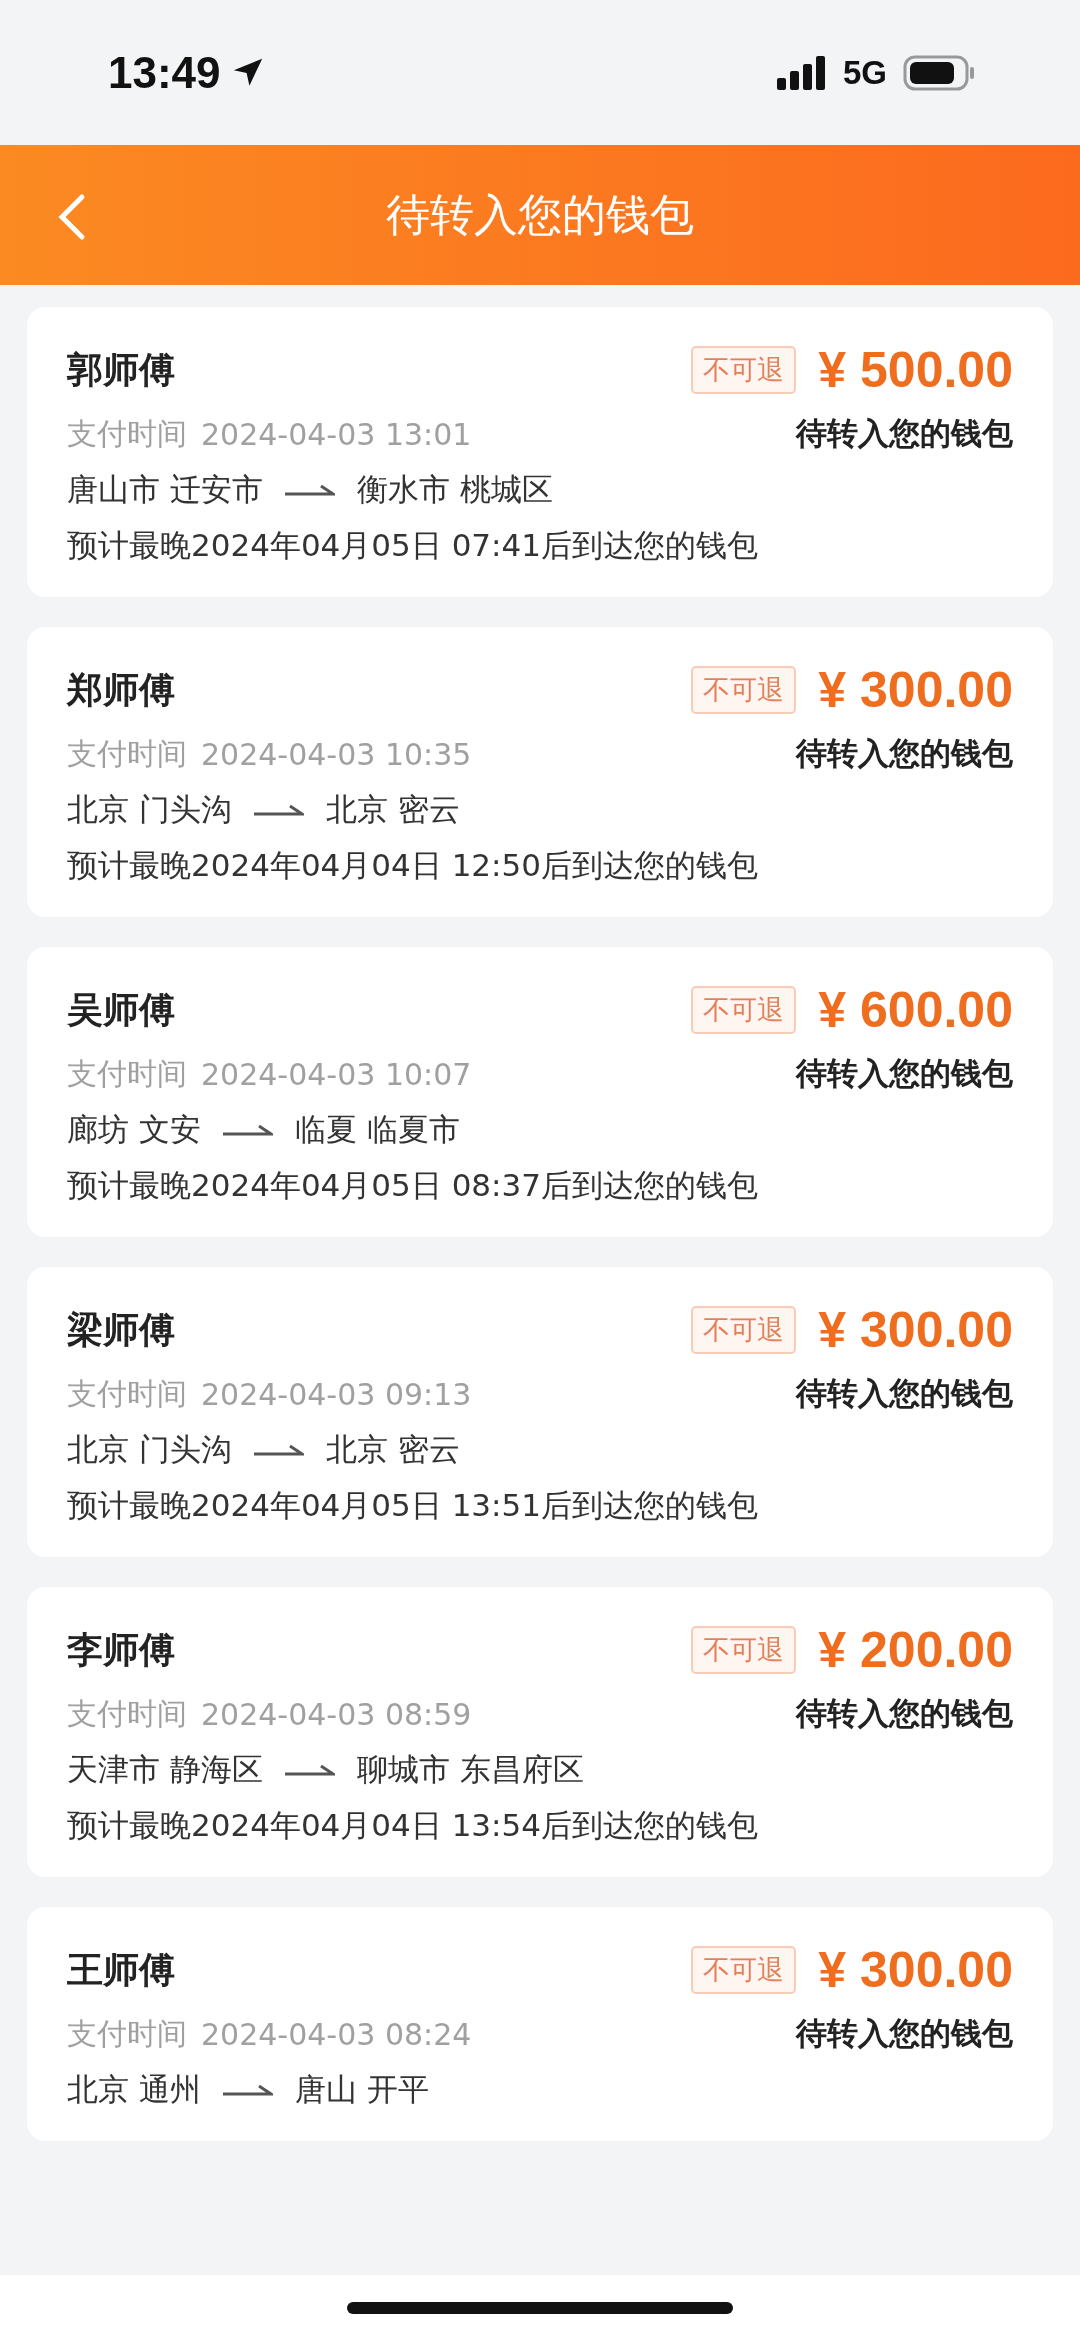 The image size is (1080, 2340). Describe the element at coordinates (540, 1412) in the screenshot. I see `order-card: 梁师傅 不可退 ¥ 300.00 支付时间 2024-04-03 09:13 待转入您的钱包 北京 门头沟 北京 密云 预计最晚2024年04月05日 13:51后到达您的钱包` at that location.